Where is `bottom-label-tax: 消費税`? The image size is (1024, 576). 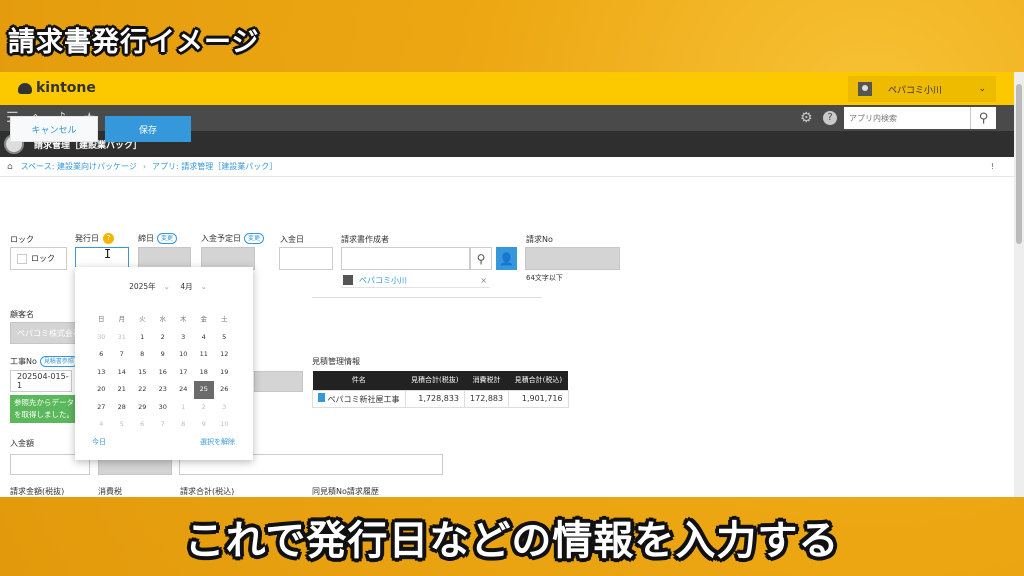 bottom-label-tax: 消費税 is located at coordinates (110, 491).